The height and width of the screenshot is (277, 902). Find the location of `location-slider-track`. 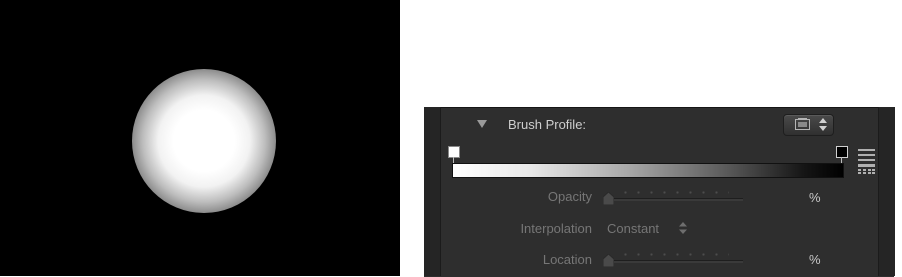

location-slider-track is located at coordinates (673, 261).